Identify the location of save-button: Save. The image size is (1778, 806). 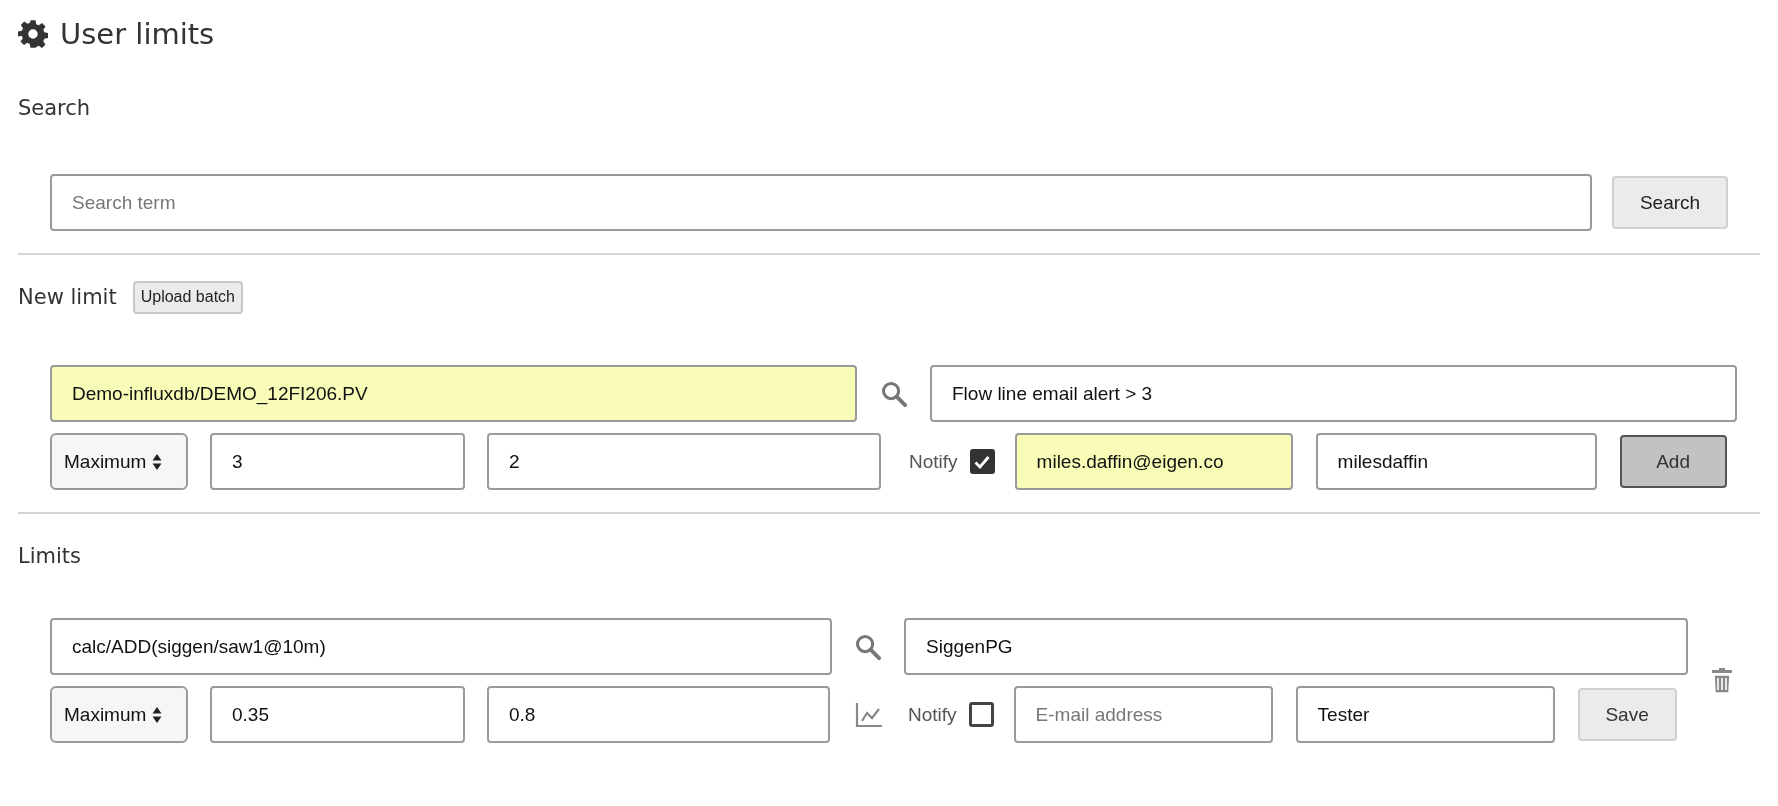
(1627, 714).